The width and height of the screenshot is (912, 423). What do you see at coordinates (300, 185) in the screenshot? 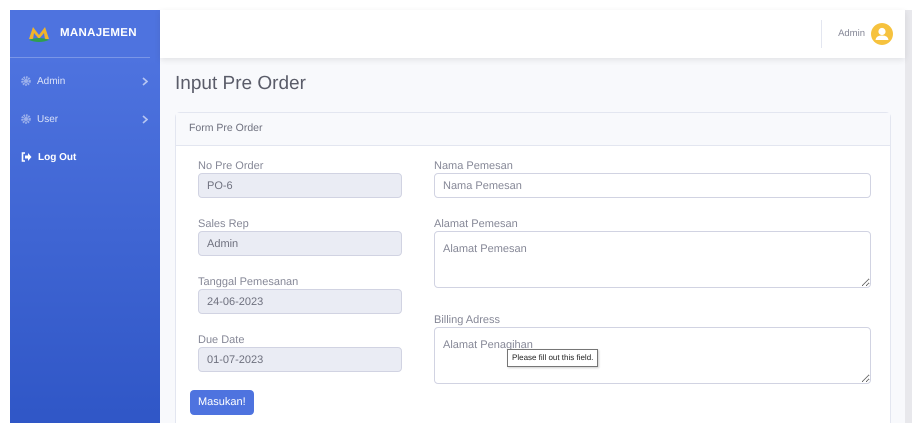
I see `input-field: PO-6` at bounding box center [300, 185].